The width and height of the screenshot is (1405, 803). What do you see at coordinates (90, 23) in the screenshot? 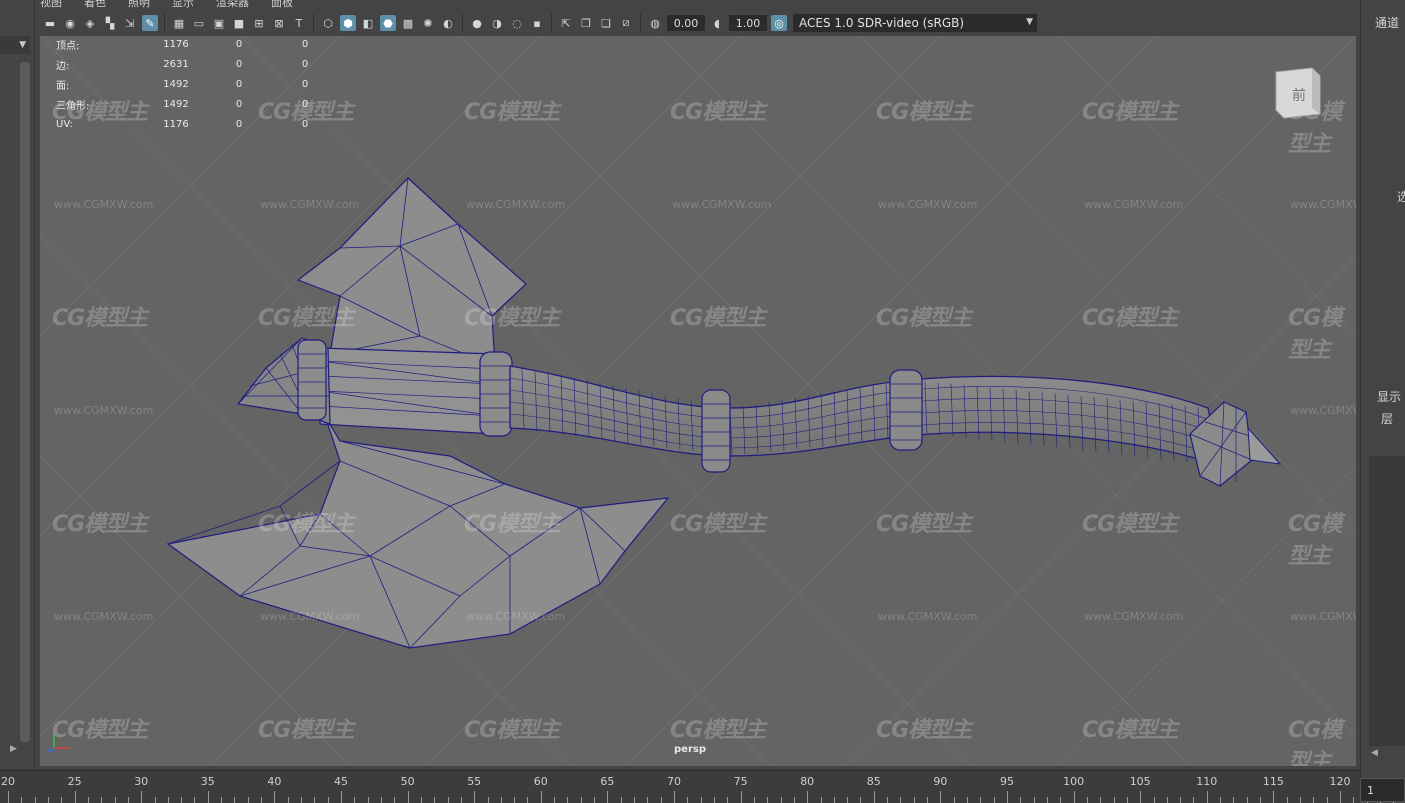
I see `bookmark-icon: ◈` at bounding box center [90, 23].